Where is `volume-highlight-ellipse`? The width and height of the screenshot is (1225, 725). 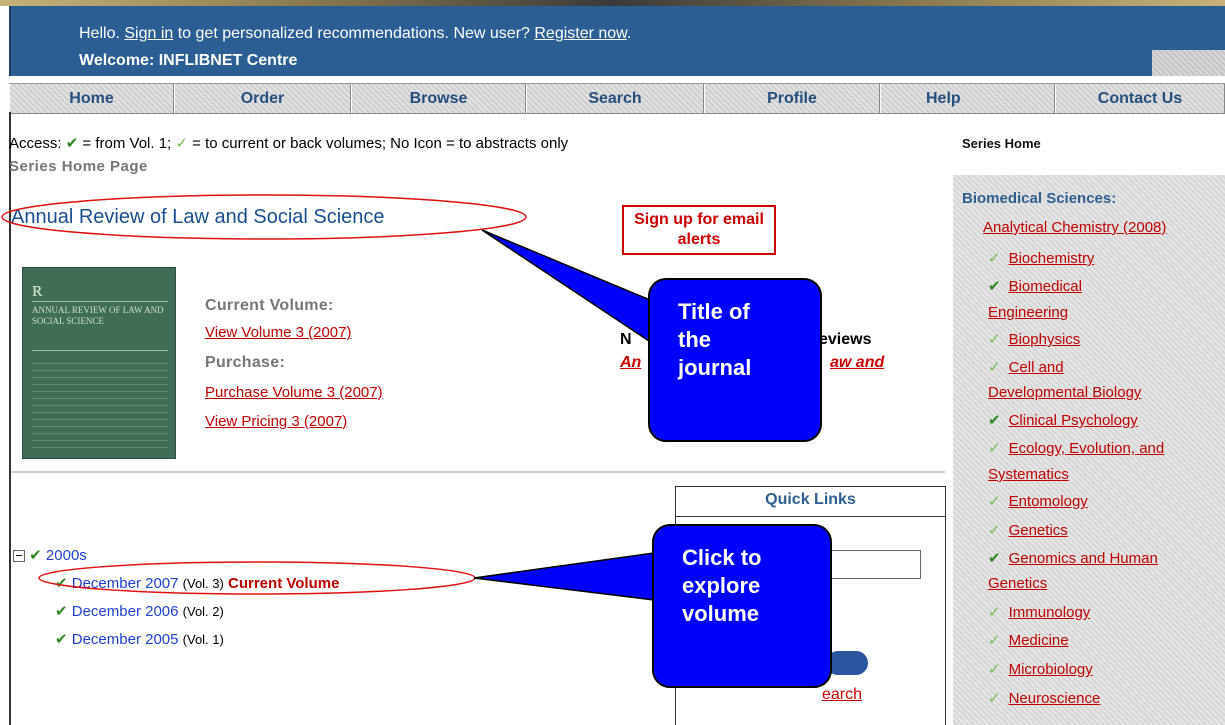
volume-highlight-ellipse is located at coordinates (257, 578).